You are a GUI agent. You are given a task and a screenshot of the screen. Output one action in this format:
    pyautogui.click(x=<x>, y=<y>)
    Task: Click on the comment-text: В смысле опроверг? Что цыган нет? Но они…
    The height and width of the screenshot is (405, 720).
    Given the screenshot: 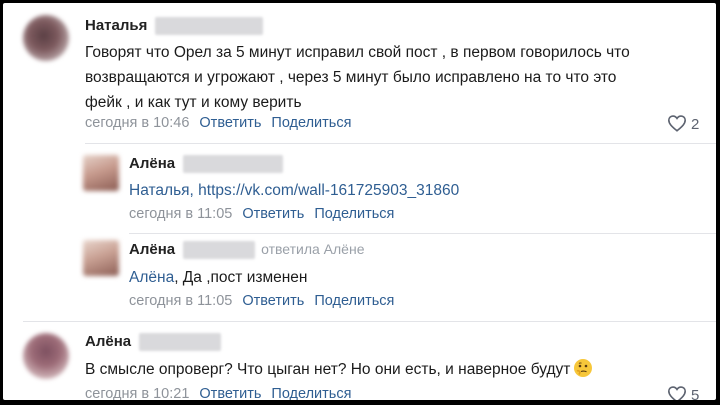 What is the action you would take?
    pyautogui.click(x=339, y=369)
    